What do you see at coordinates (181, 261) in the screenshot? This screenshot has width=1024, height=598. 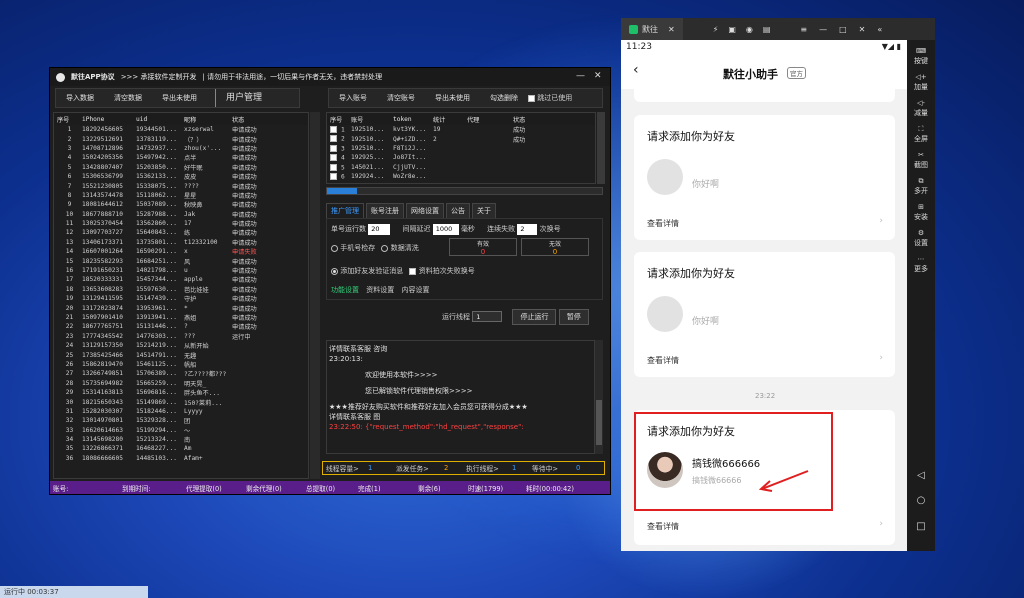 I see `table-row: 15 18235582293 16684251... 风 申请成功` at bounding box center [181, 261].